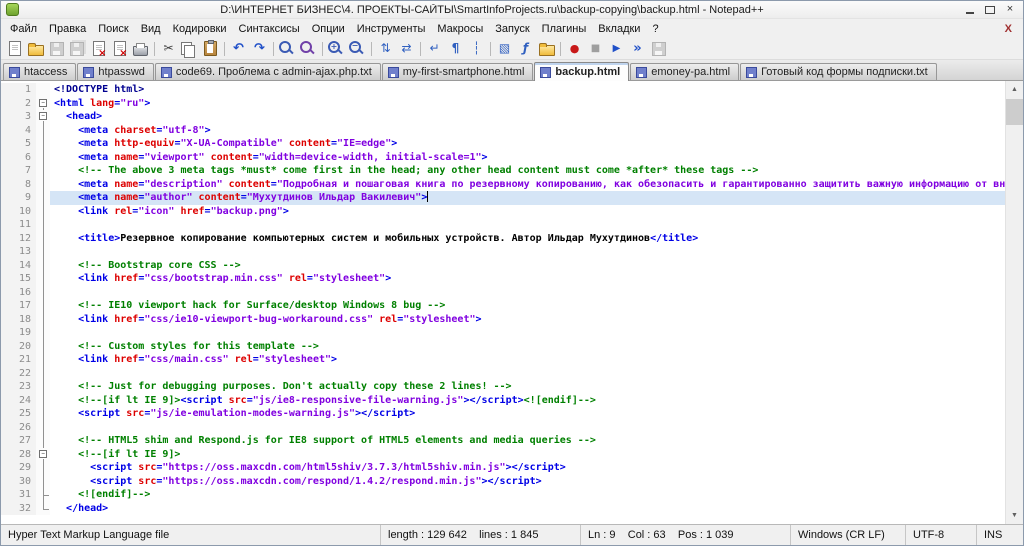 The height and width of the screenshot is (546, 1024). Describe the element at coordinates (308, 48) in the screenshot. I see `replace-button` at that location.